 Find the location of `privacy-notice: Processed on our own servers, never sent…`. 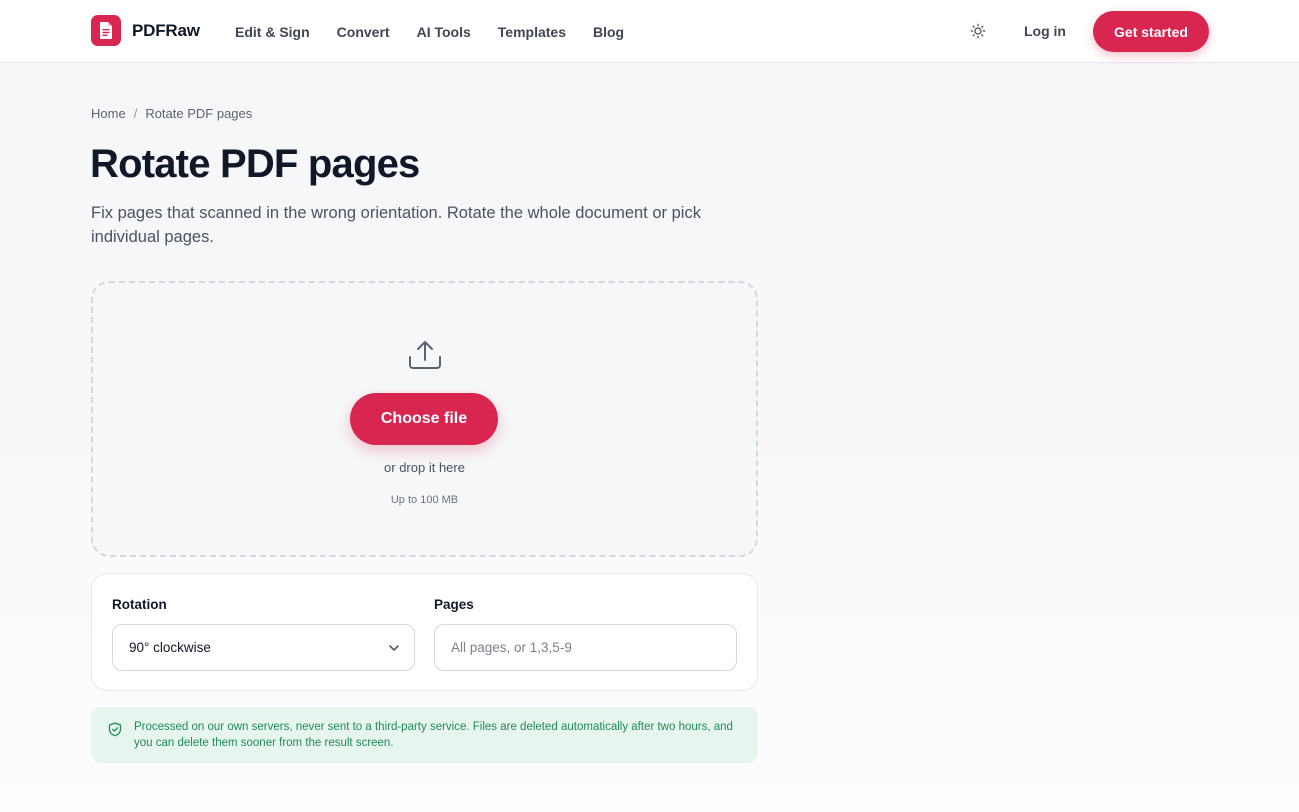

privacy-notice: Processed on our own servers, never sent… is located at coordinates (424, 735).